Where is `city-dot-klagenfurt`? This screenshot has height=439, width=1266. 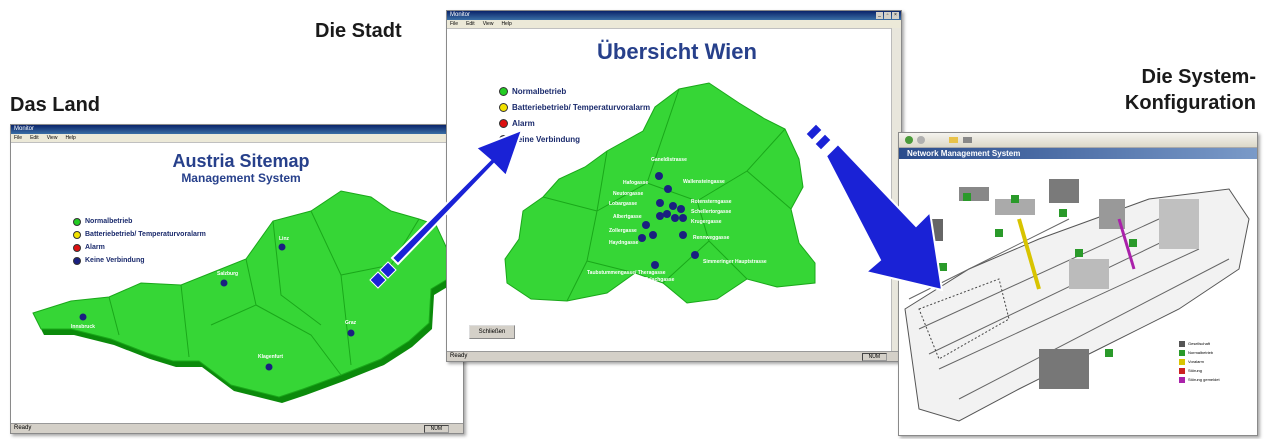
city-dot-klagenfurt is located at coordinates (269, 367).